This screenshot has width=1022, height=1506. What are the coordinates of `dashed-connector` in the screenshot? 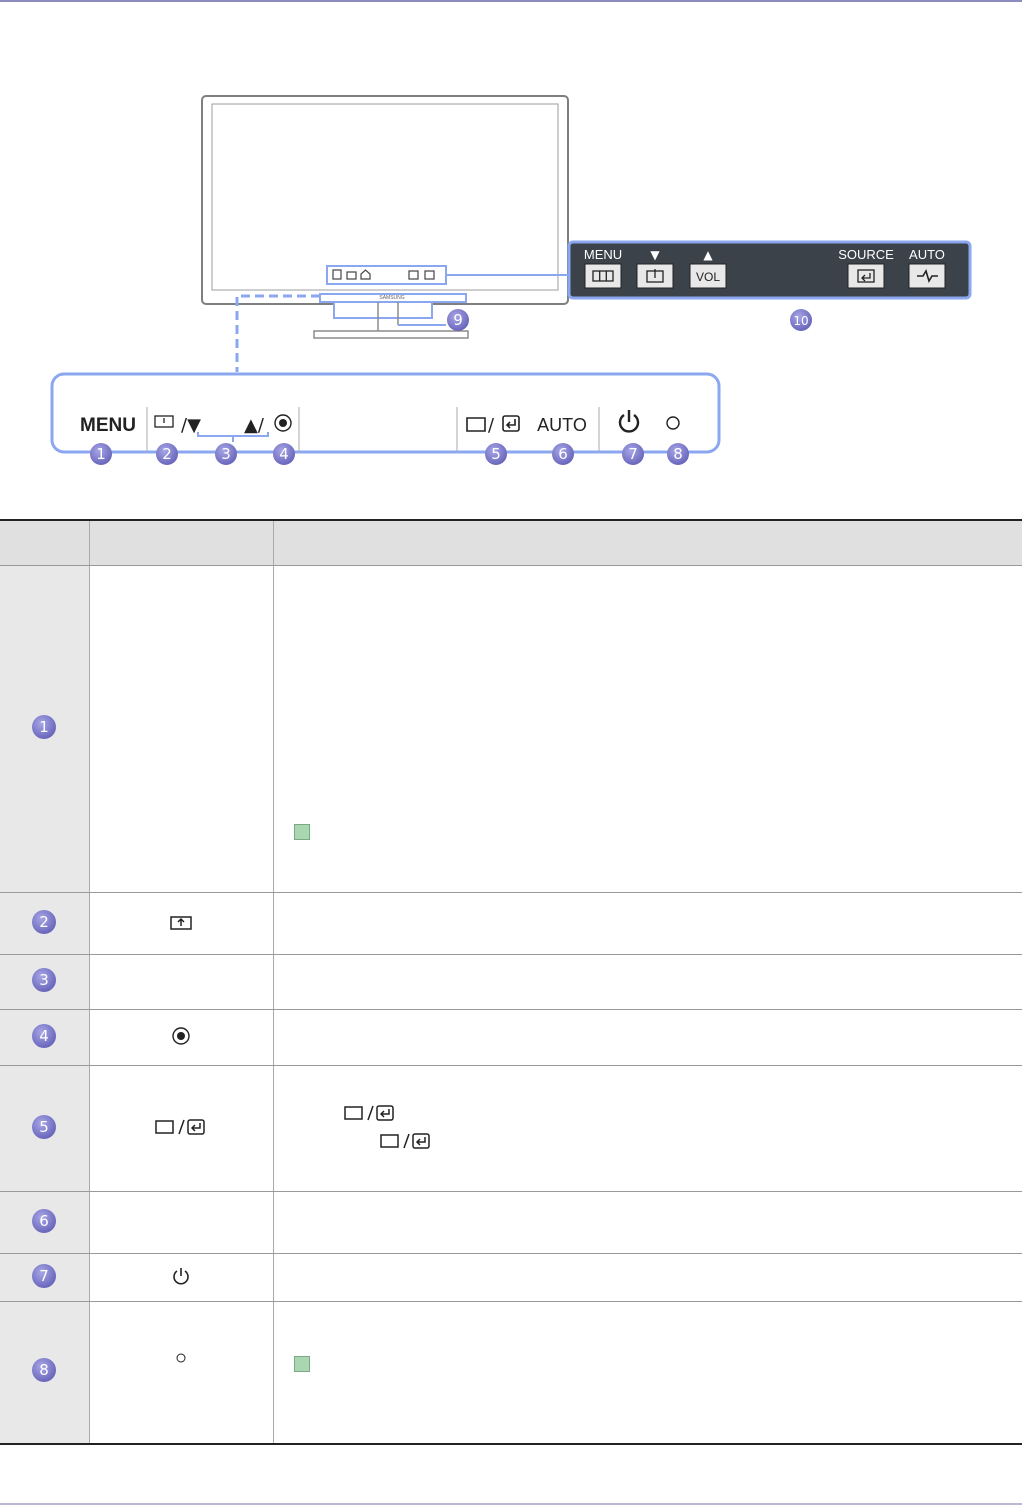 It's located at (277, 333).